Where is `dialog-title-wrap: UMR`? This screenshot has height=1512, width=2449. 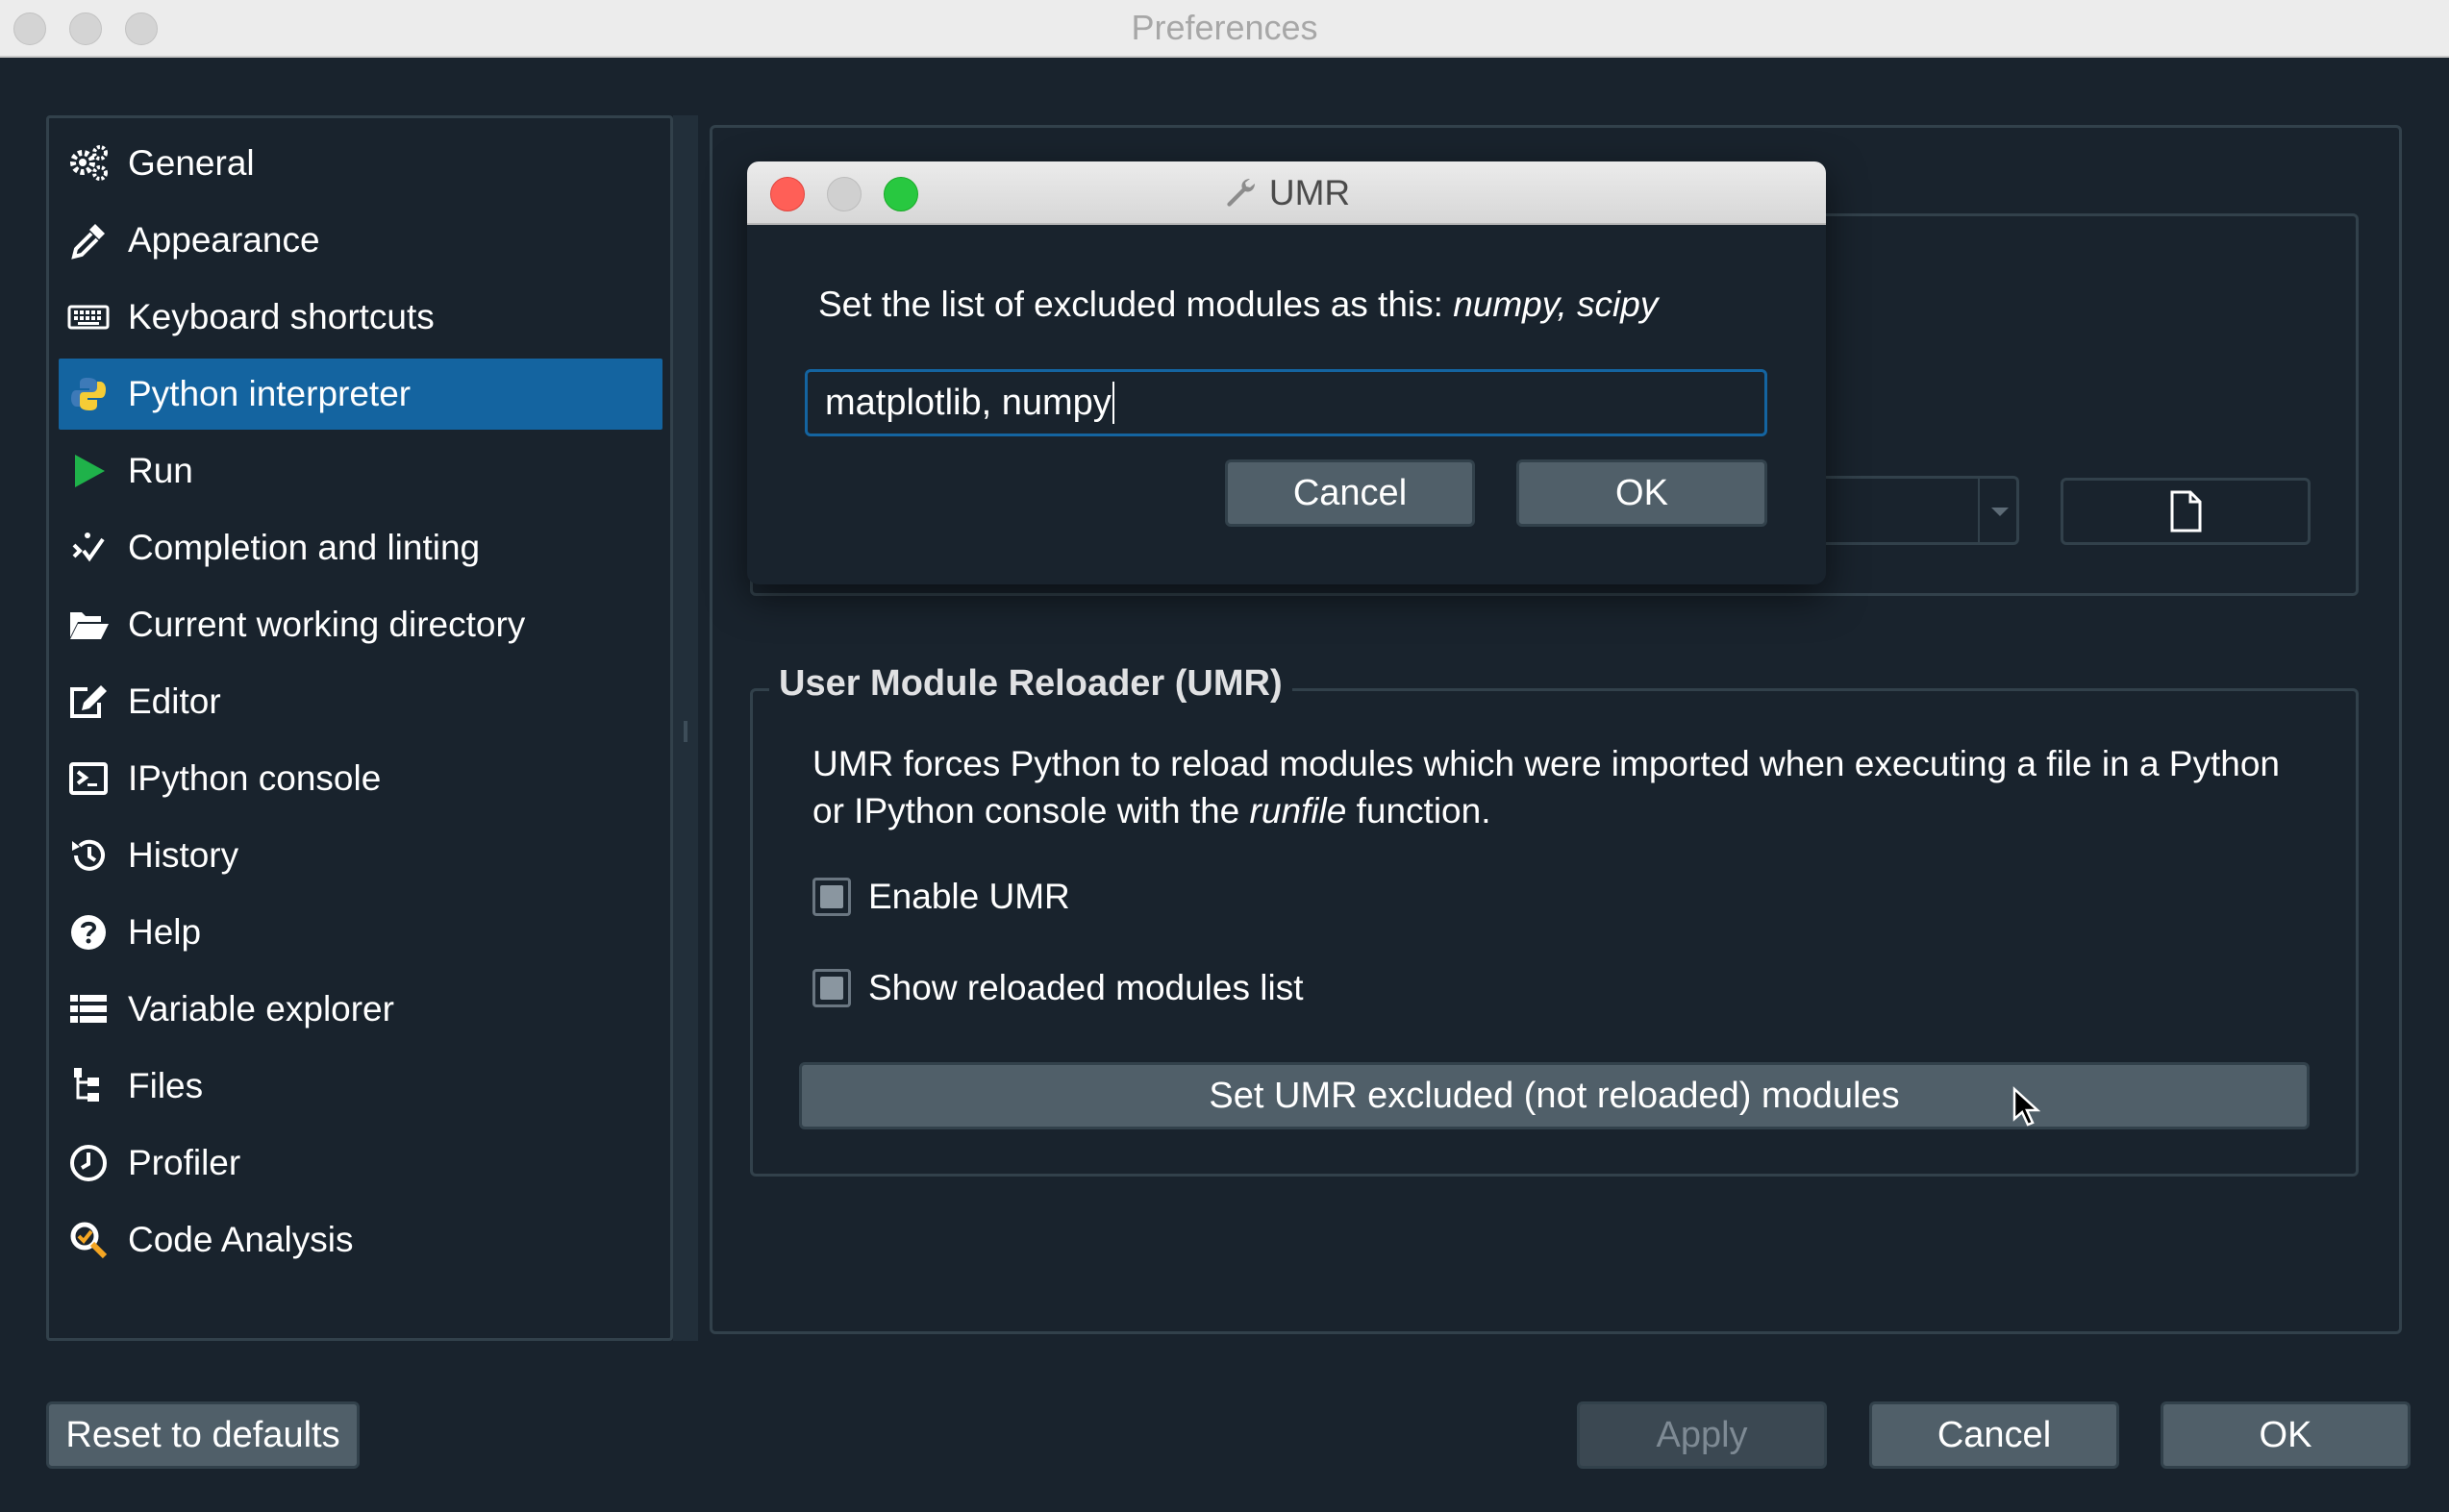 dialog-title-wrap: UMR is located at coordinates (1286, 193).